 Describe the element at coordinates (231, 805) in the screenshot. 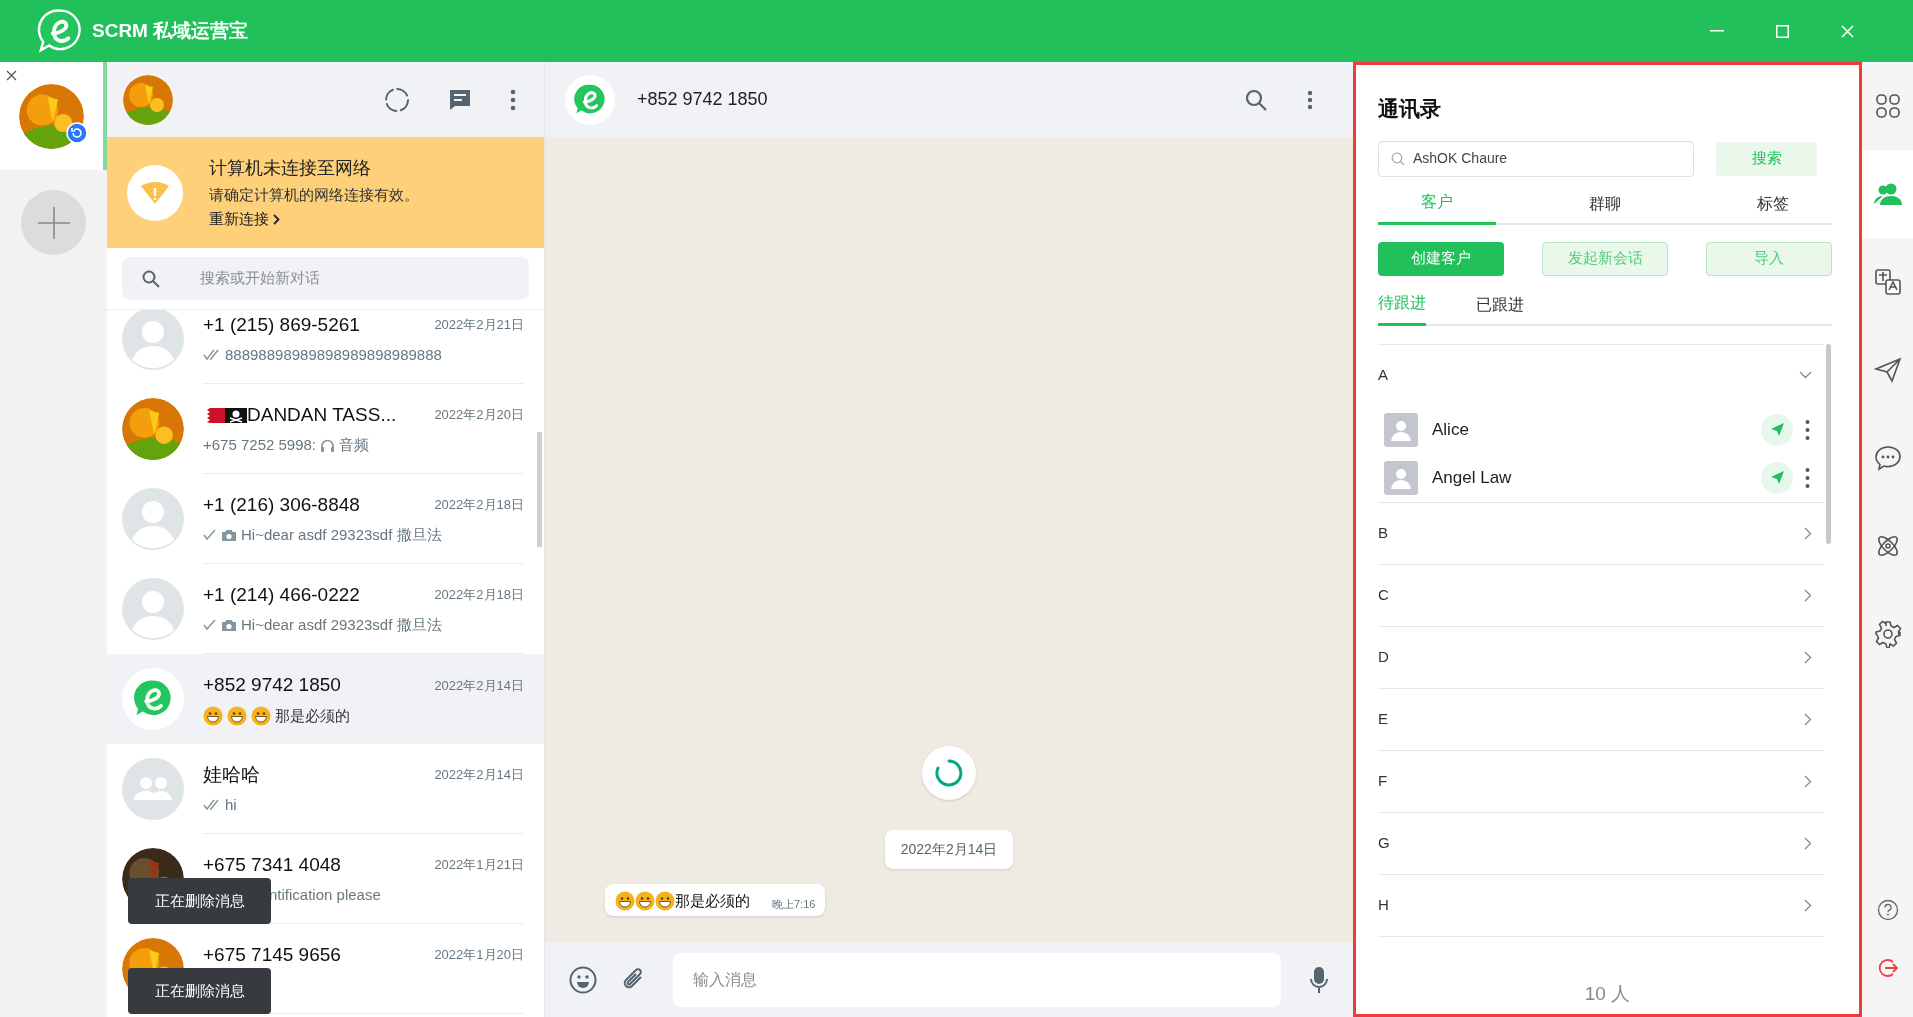

I see `chat-preview: hi` at that location.